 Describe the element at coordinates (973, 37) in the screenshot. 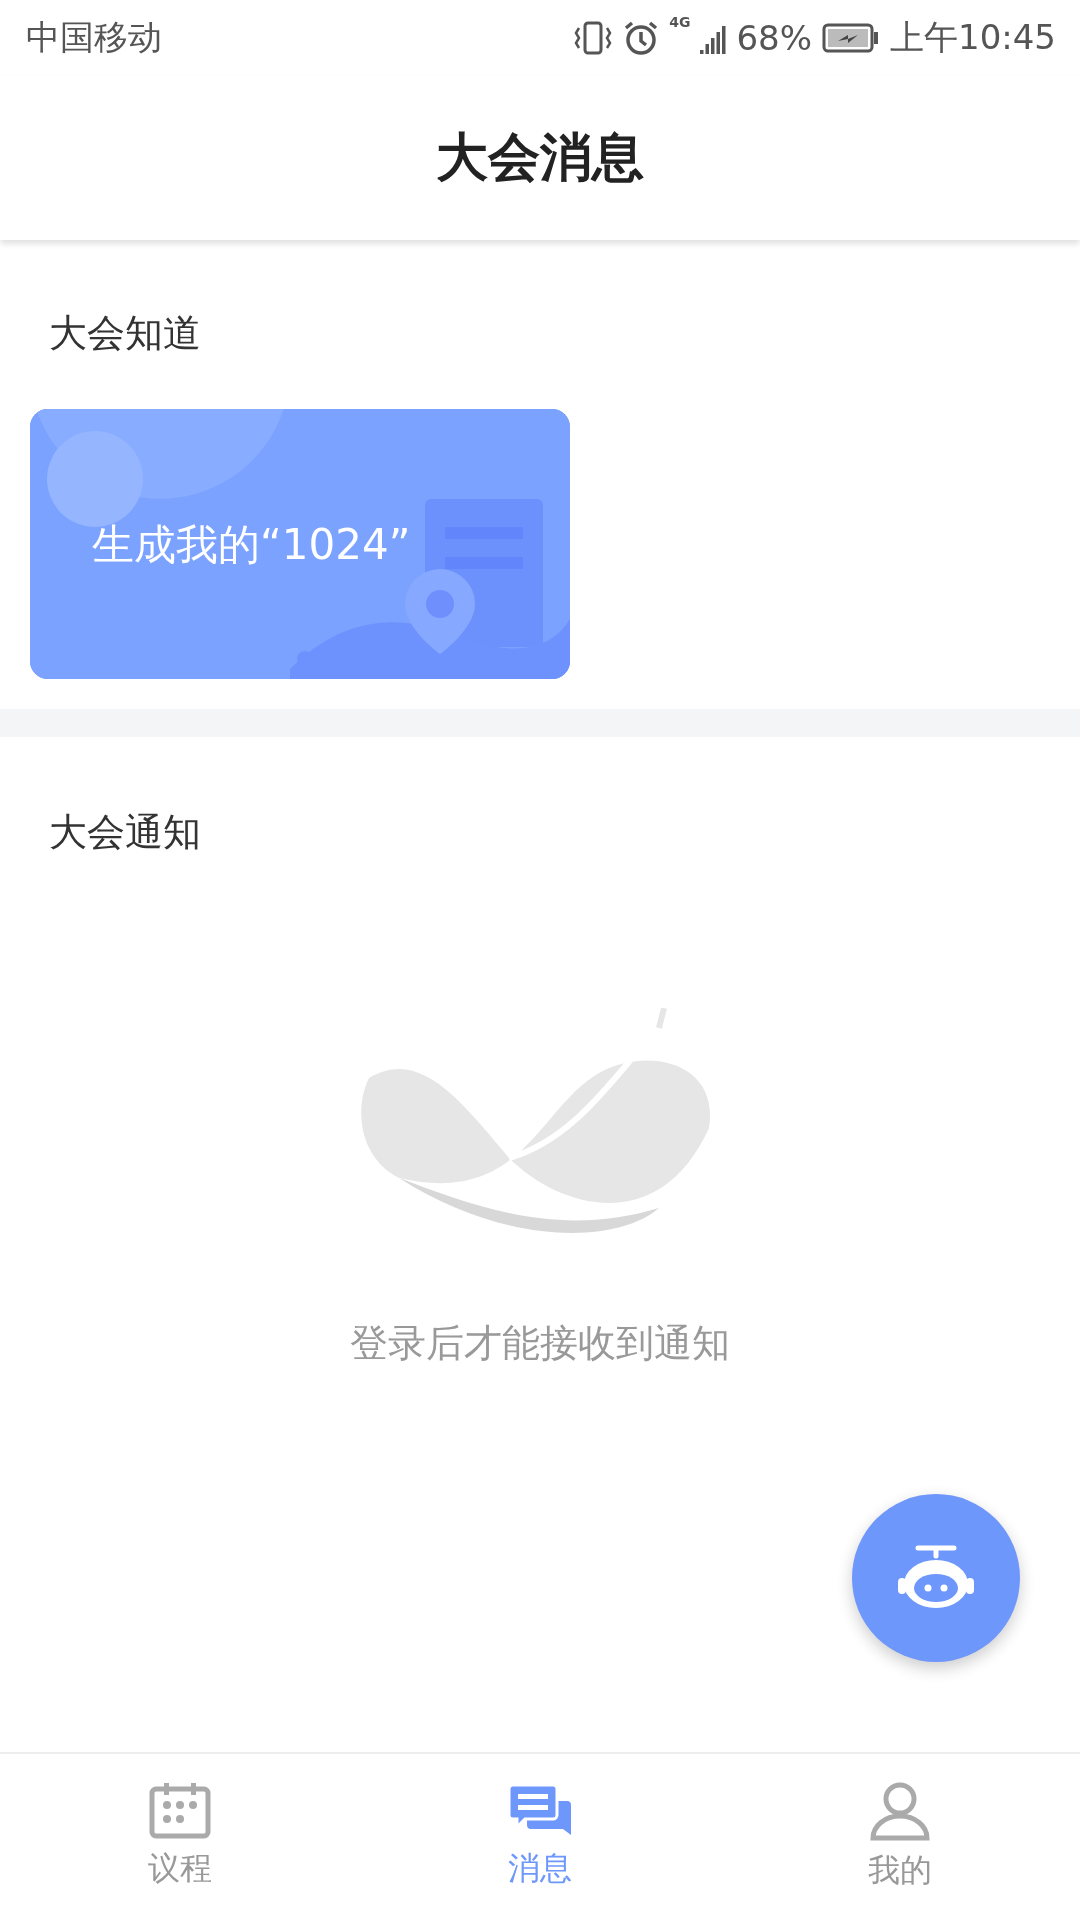

I see `clock-time: 上午10:45` at that location.